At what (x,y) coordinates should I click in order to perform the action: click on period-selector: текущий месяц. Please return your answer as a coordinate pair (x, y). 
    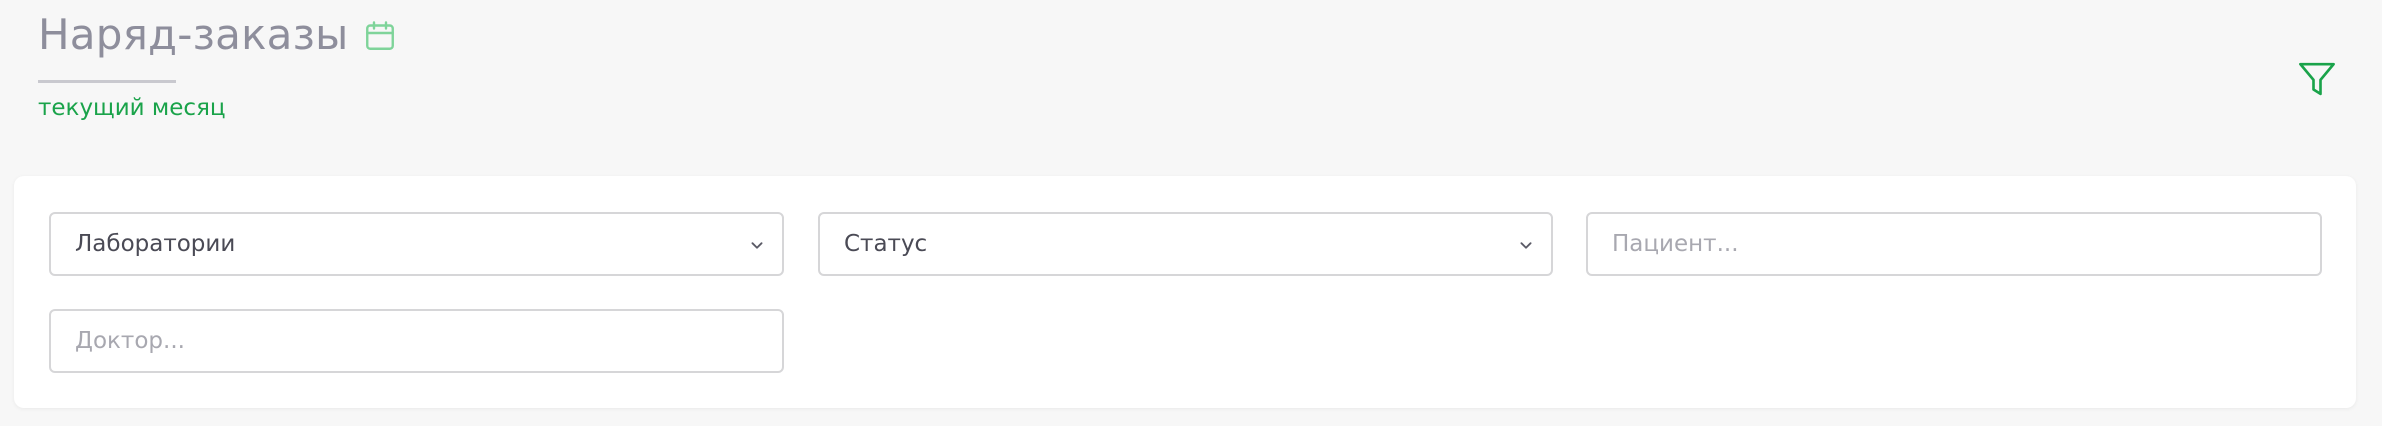
    Looking at the image, I should click on (132, 108).